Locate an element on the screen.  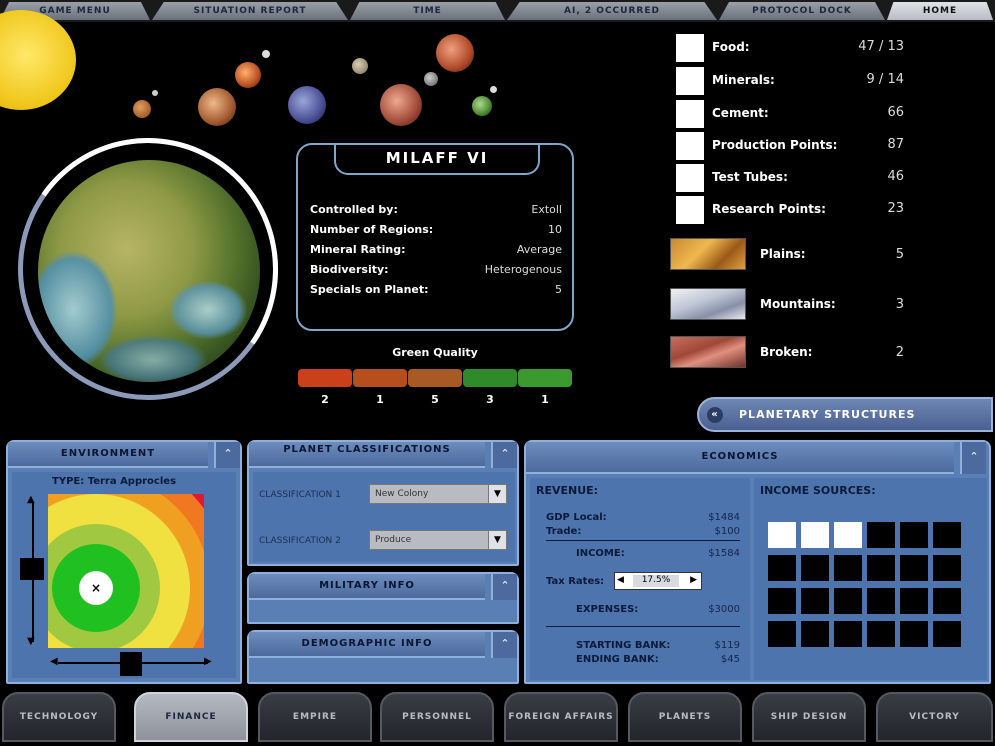
info-controlled-by: Controlled by: Extoll is located at coordinates (436, 209).